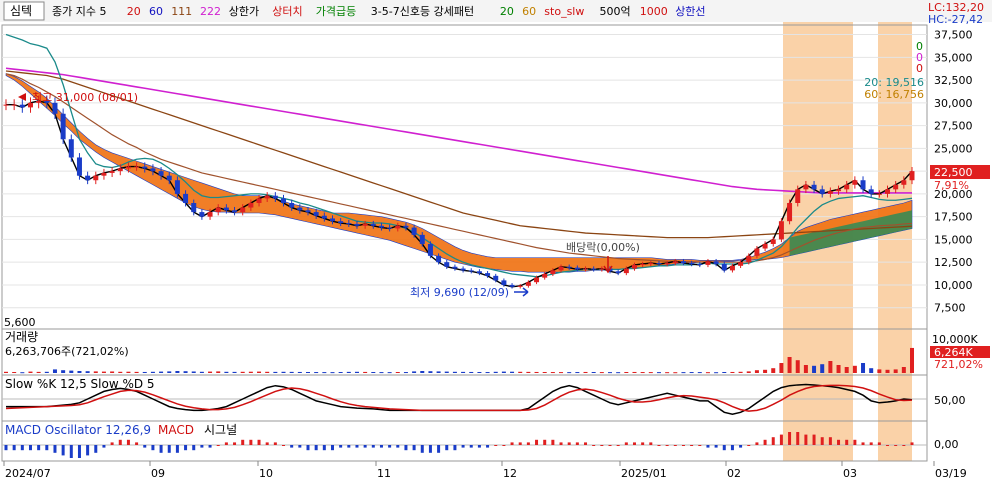 The height and width of the screenshot is (488, 992). Describe the element at coordinates (266, 473) in the screenshot. I see `x-tick-label: 10` at that location.